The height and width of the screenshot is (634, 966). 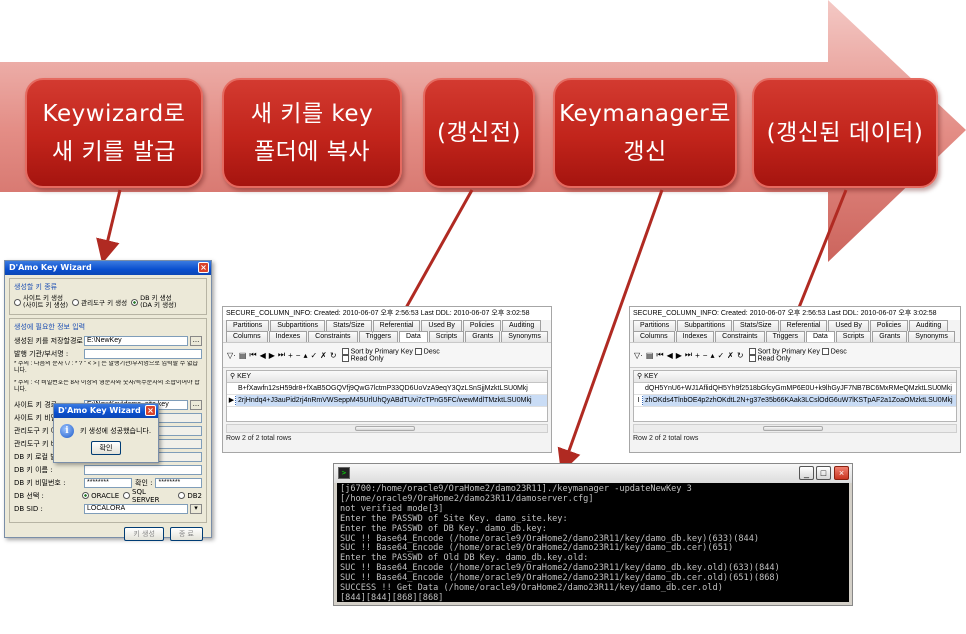 What do you see at coordinates (127, 495) in the screenshot?
I see `radio-sqlserver` at bounding box center [127, 495].